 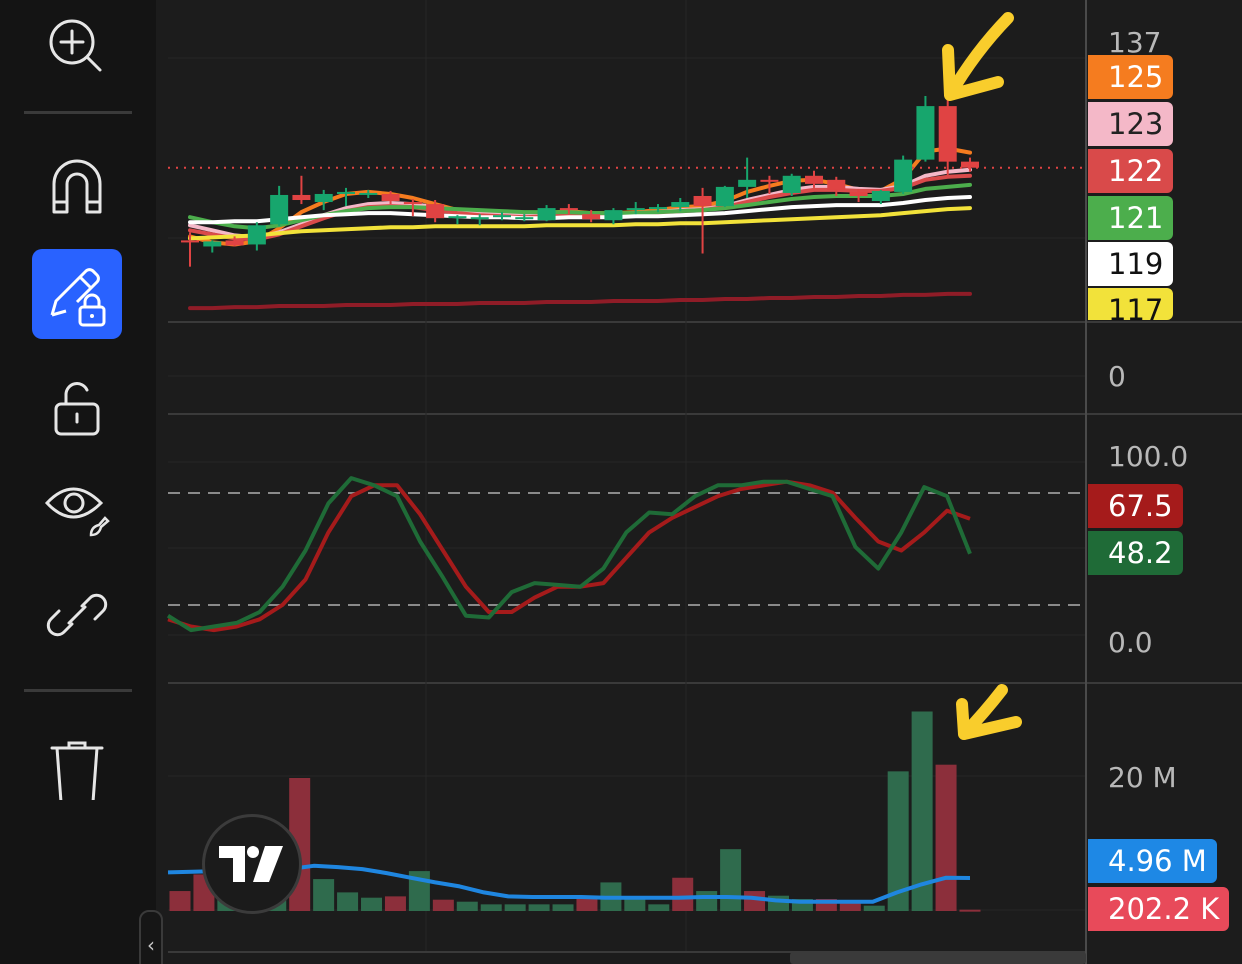 What do you see at coordinates (1086, 482) in the screenshot?
I see `price-scale-divider` at bounding box center [1086, 482].